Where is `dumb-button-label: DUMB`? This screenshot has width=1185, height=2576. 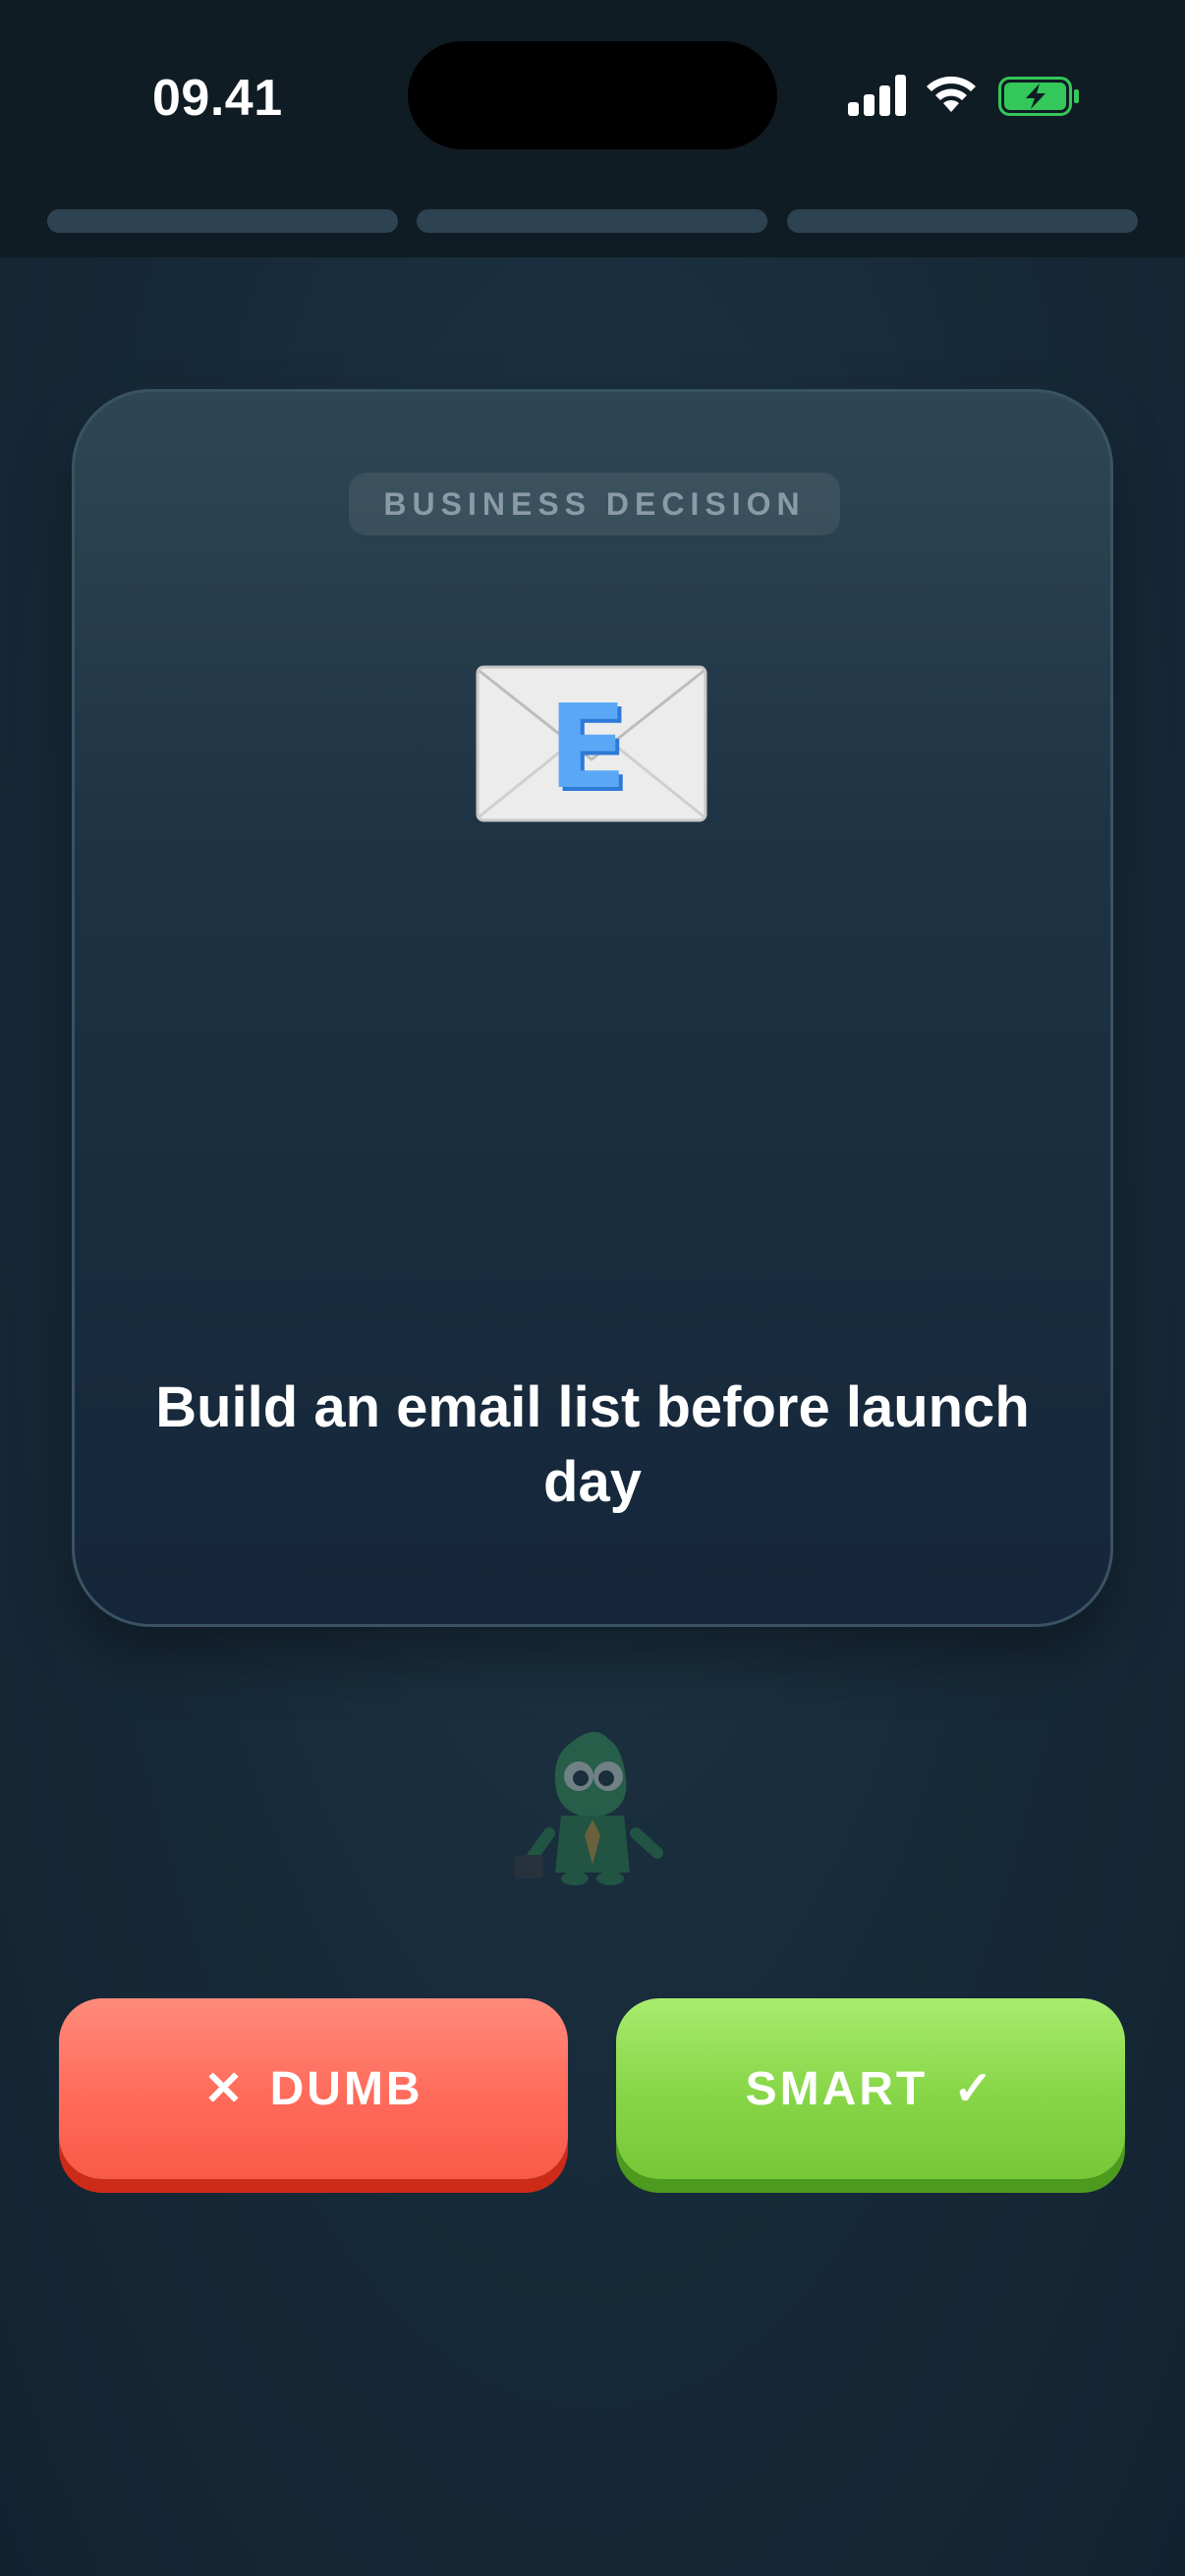
dumb-button-label: DUMB is located at coordinates (346, 2088).